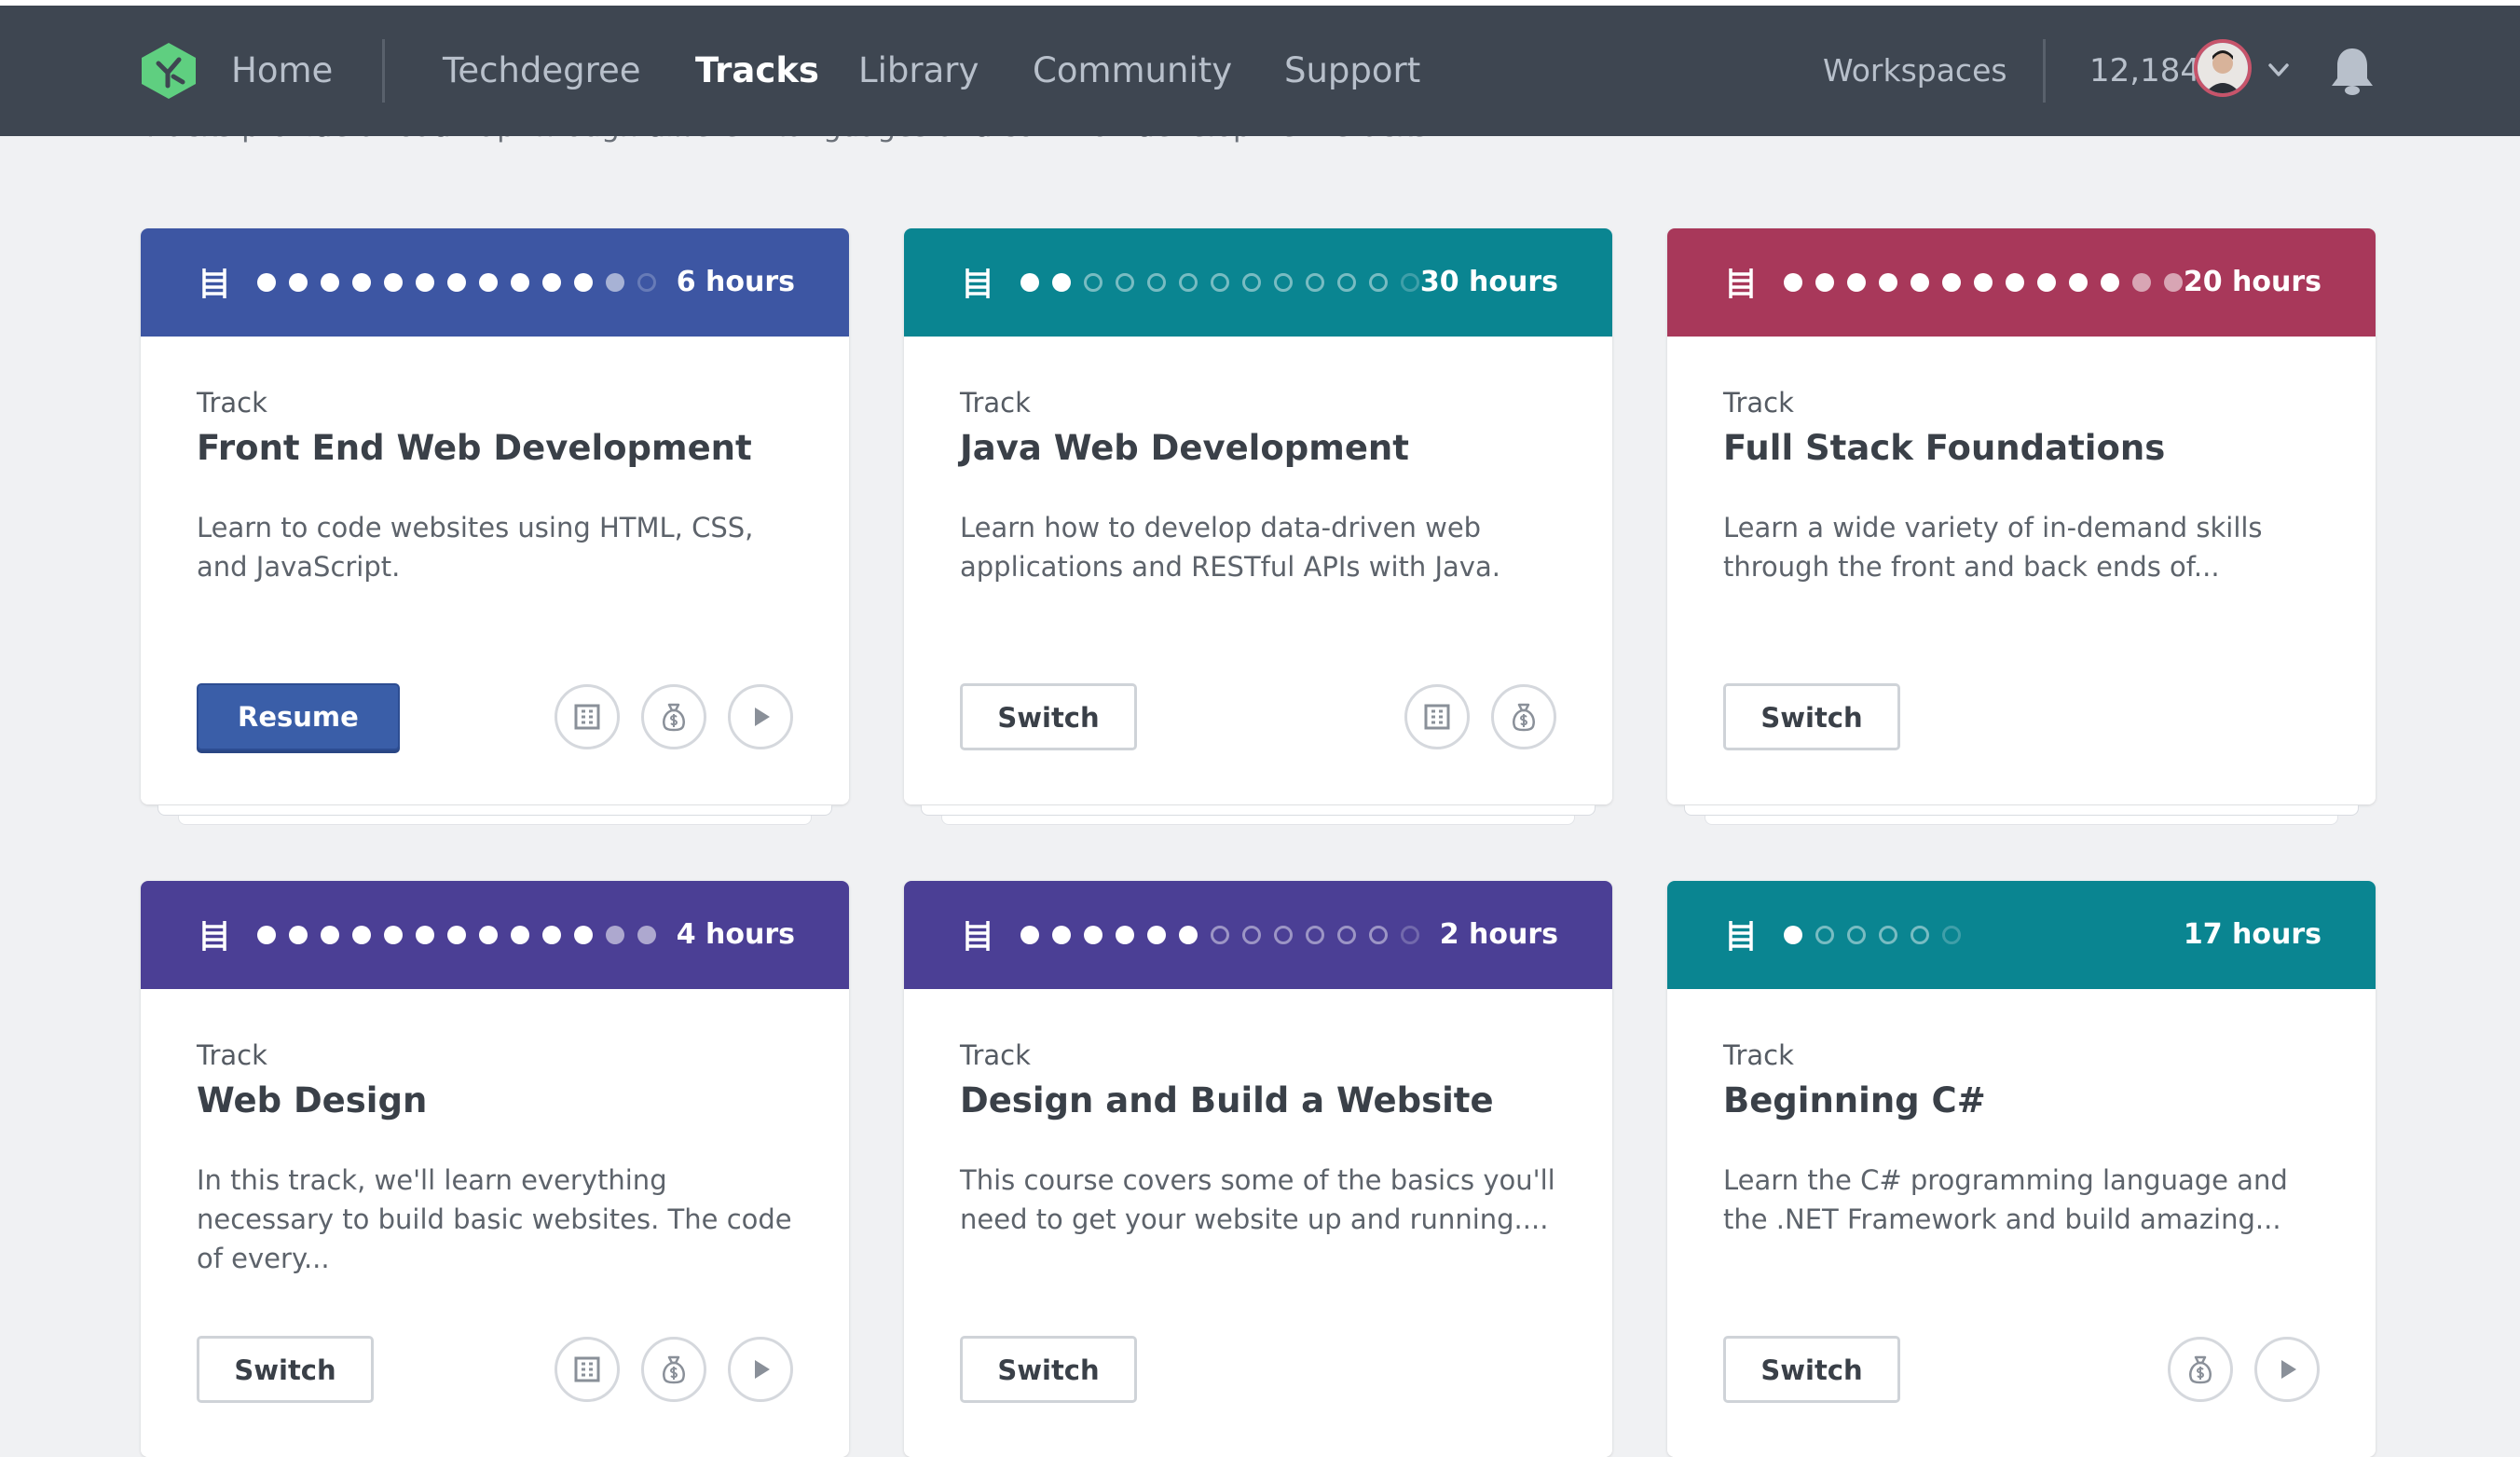  I want to click on track-color-band: 30 hours, so click(1258, 282).